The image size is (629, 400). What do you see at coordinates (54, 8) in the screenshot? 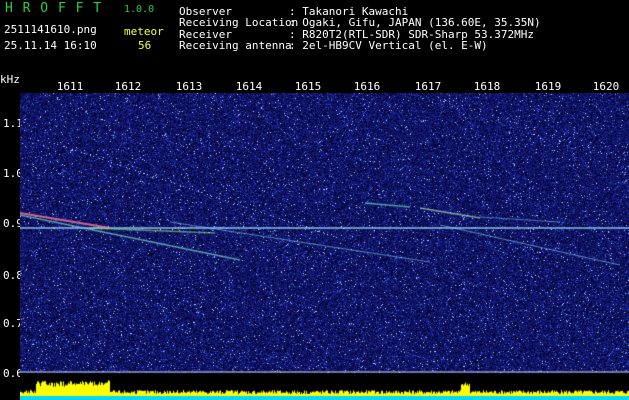
I see `app-title: H R O F F T` at bounding box center [54, 8].